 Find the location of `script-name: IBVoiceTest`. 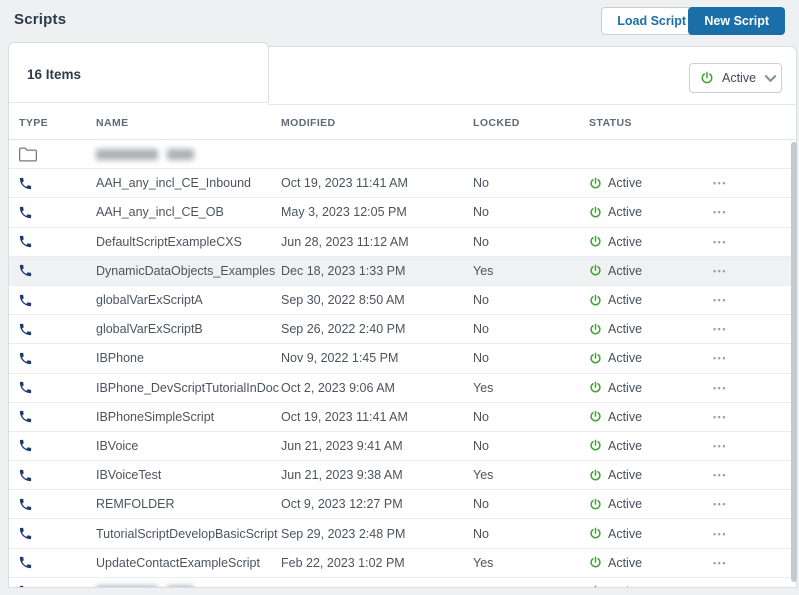

script-name: IBVoiceTest is located at coordinates (129, 475).